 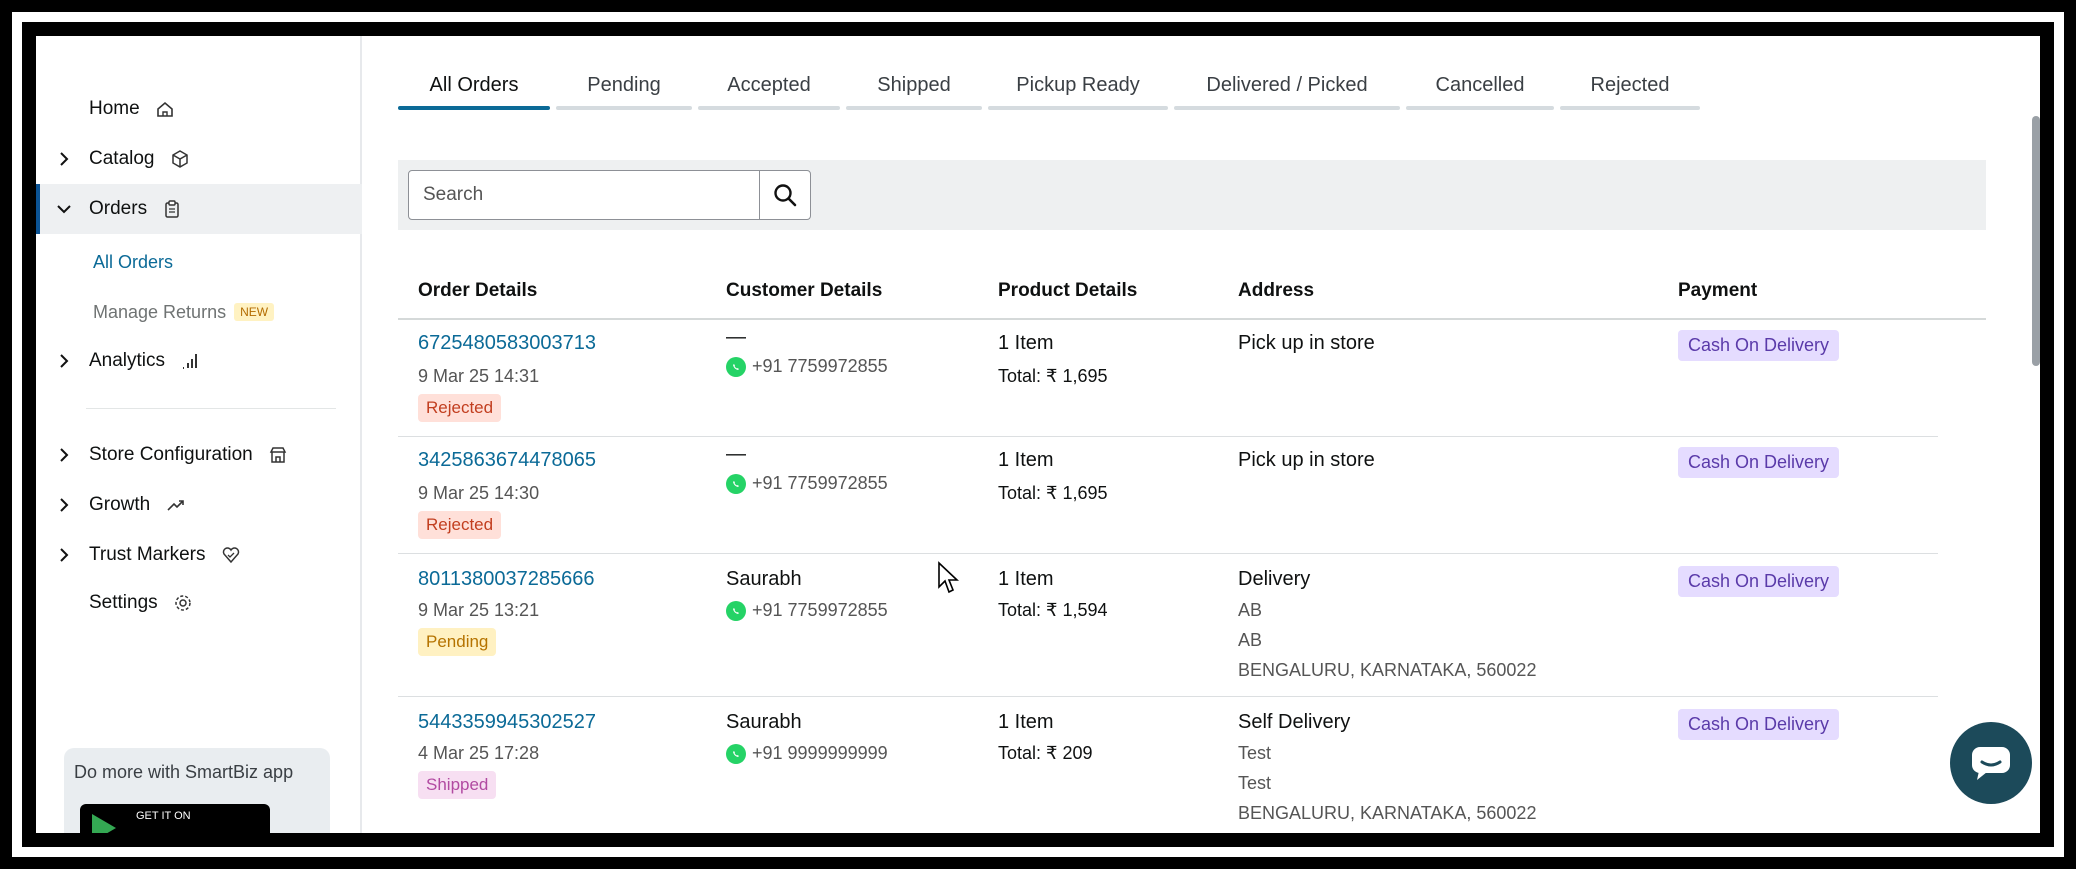 What do you see at coordinates (764, 722) in the screenshot?
I see `customer-name: Saurabh` at bounding box center [764, 722].